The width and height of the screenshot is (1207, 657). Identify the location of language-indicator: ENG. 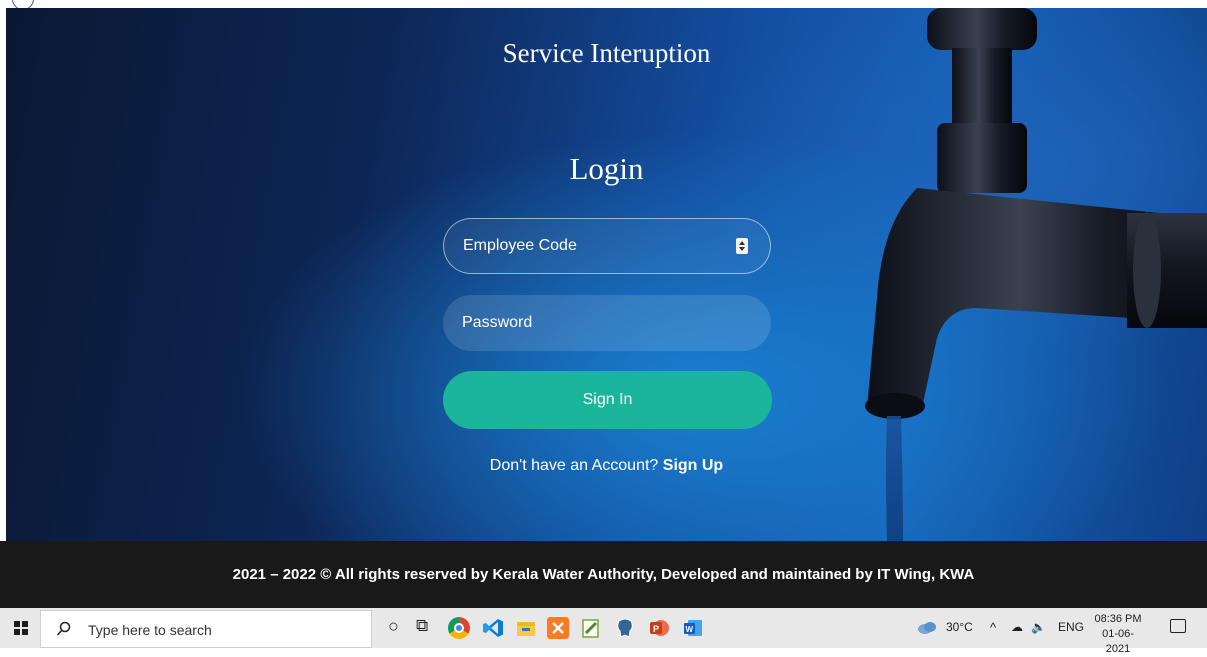
(1071, 627).